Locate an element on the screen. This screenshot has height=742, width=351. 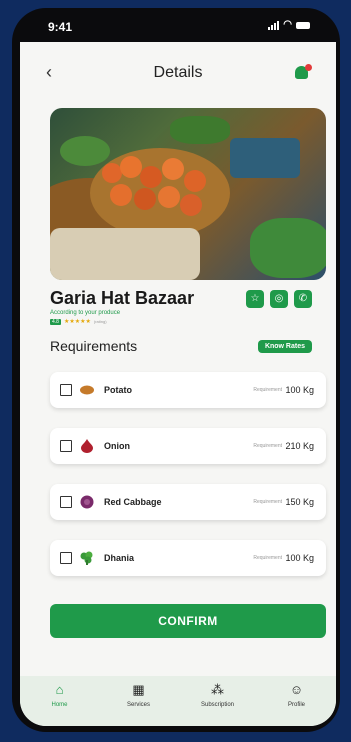
nav-label: Home is located at coordinates (59, 705).